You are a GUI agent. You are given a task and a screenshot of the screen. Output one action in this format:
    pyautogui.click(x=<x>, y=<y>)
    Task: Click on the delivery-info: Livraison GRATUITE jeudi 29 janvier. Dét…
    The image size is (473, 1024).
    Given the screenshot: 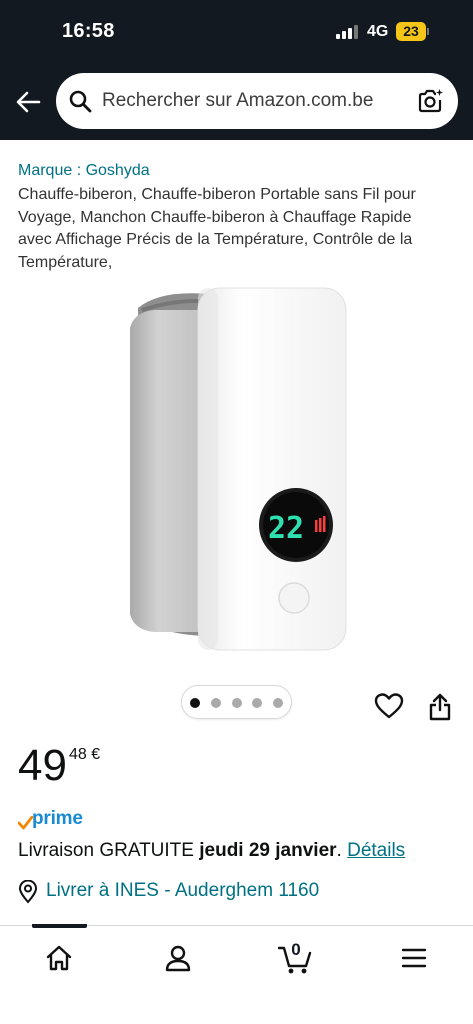 What is the action you would take?
    pyautogui.click(x=212, y=850)
    